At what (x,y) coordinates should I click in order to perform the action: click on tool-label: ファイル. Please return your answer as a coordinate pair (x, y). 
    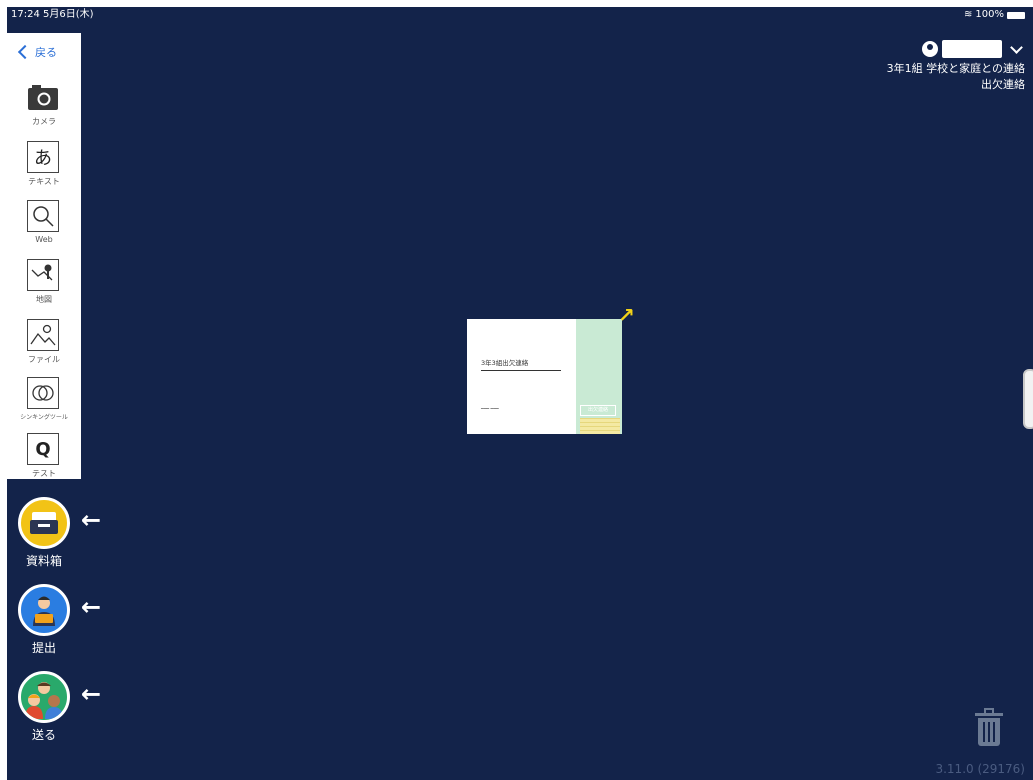
    Looking at the image, I should click on (44, 359).